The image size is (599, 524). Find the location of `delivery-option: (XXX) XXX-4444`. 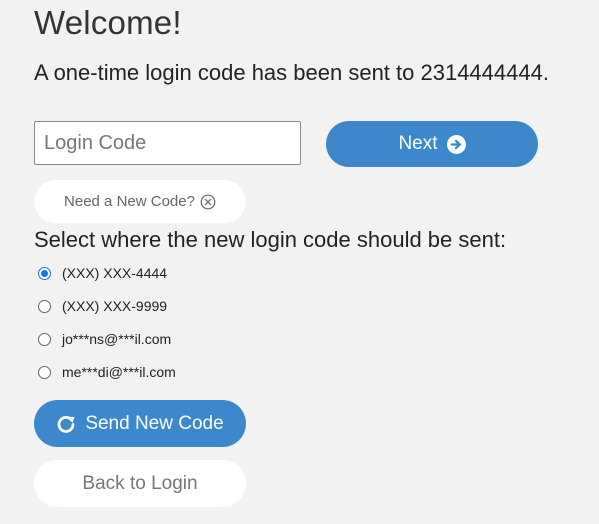

delivery-option: (XXX) XXX-4444 is located at coordinates (102, 273).